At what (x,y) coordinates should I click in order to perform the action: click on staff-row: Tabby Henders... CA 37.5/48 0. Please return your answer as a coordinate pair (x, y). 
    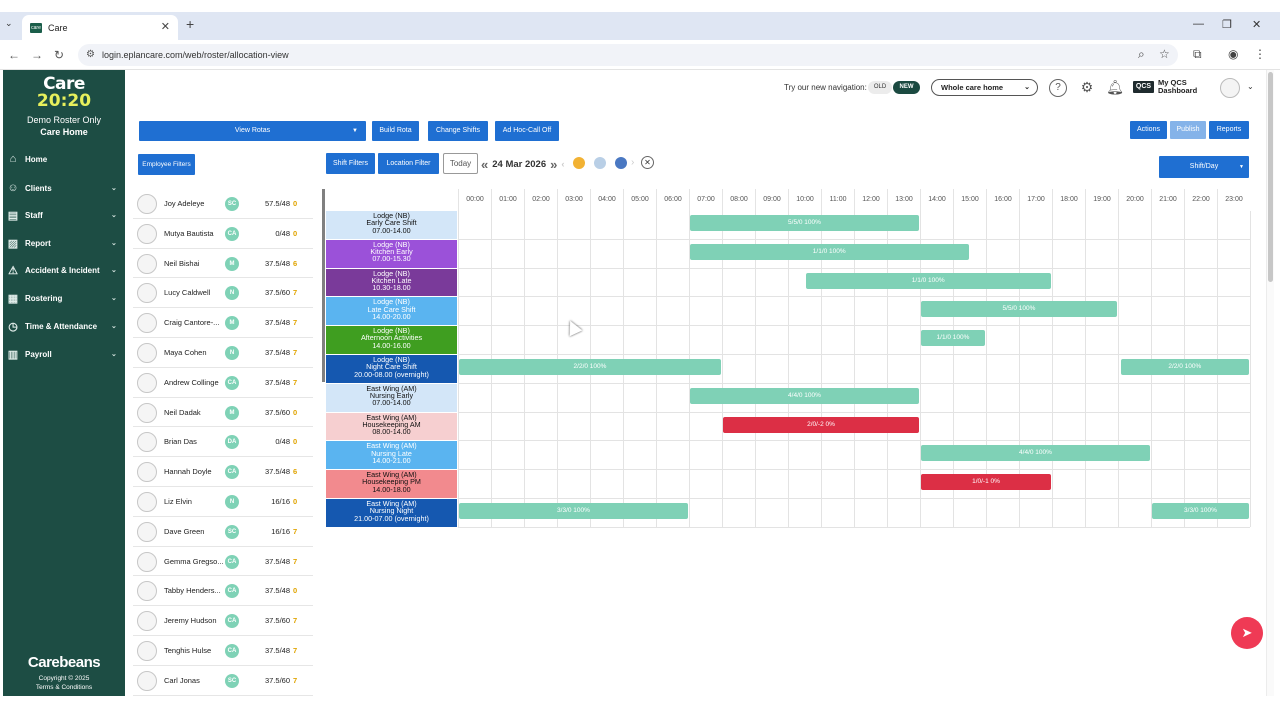
    Looking at the image, I should click on (223, 591).